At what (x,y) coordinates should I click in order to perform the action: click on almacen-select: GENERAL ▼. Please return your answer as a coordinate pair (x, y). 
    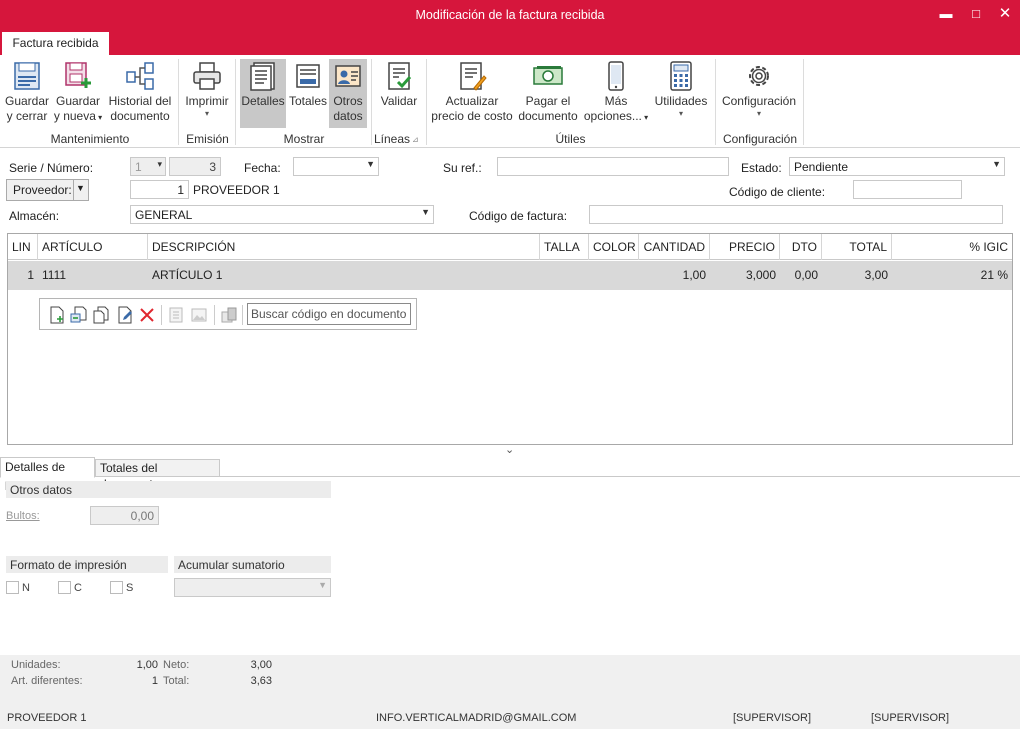
    Looking at the image, I should click on (282, 214).